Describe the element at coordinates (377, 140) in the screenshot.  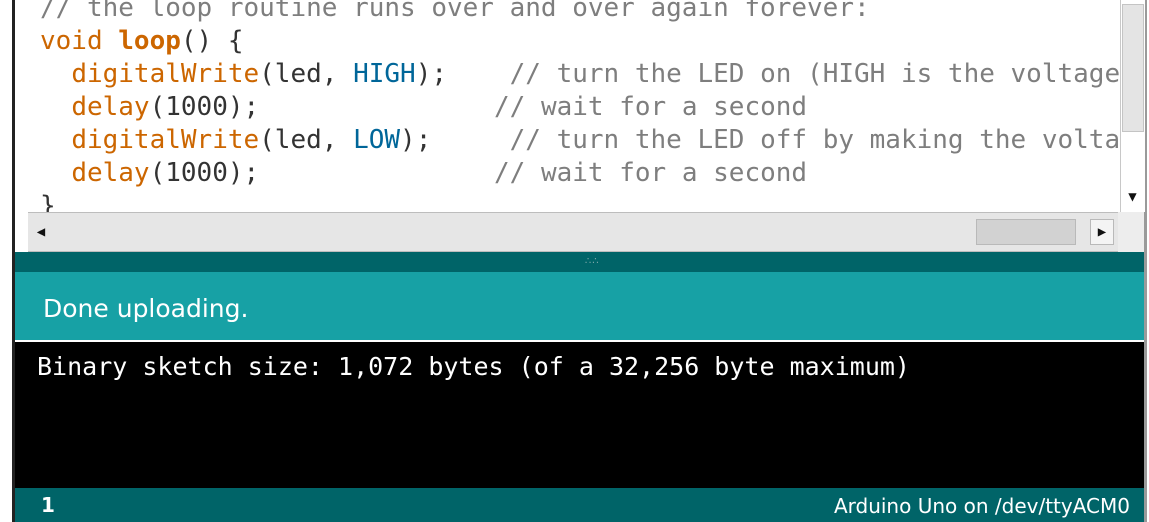
I see `constant-low: LOW` at that location.